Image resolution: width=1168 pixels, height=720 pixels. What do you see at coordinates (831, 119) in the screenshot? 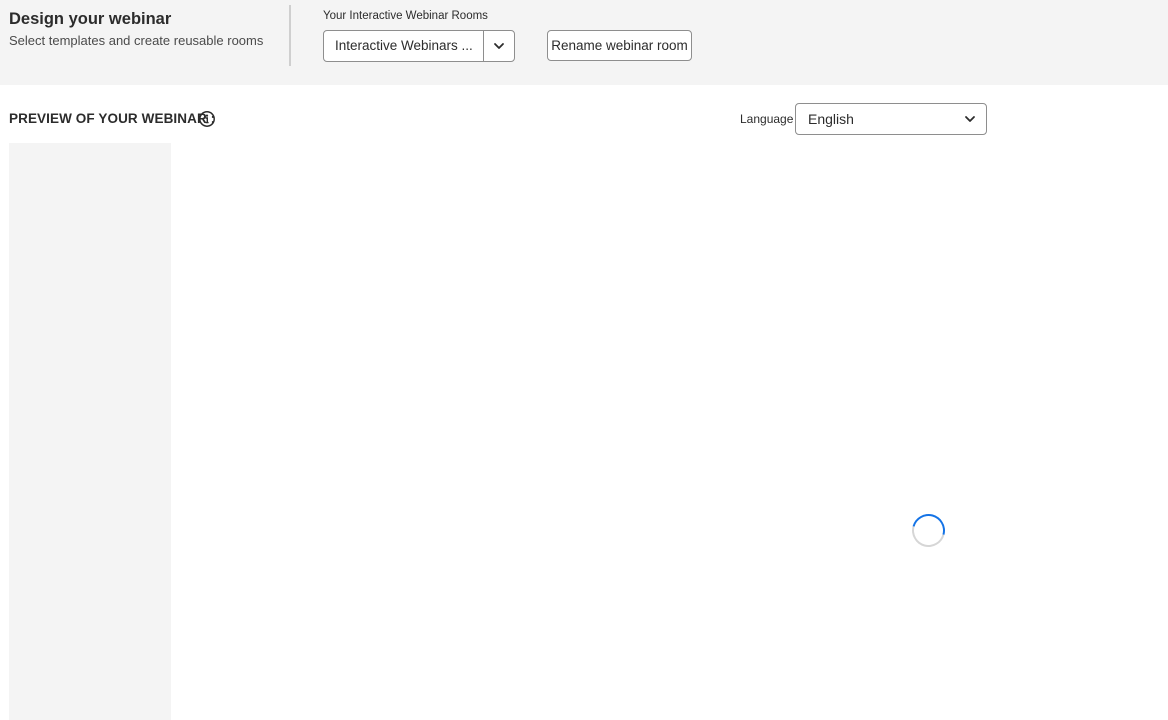
I see `language-selected-value: English` at bounding box center [831, 119].